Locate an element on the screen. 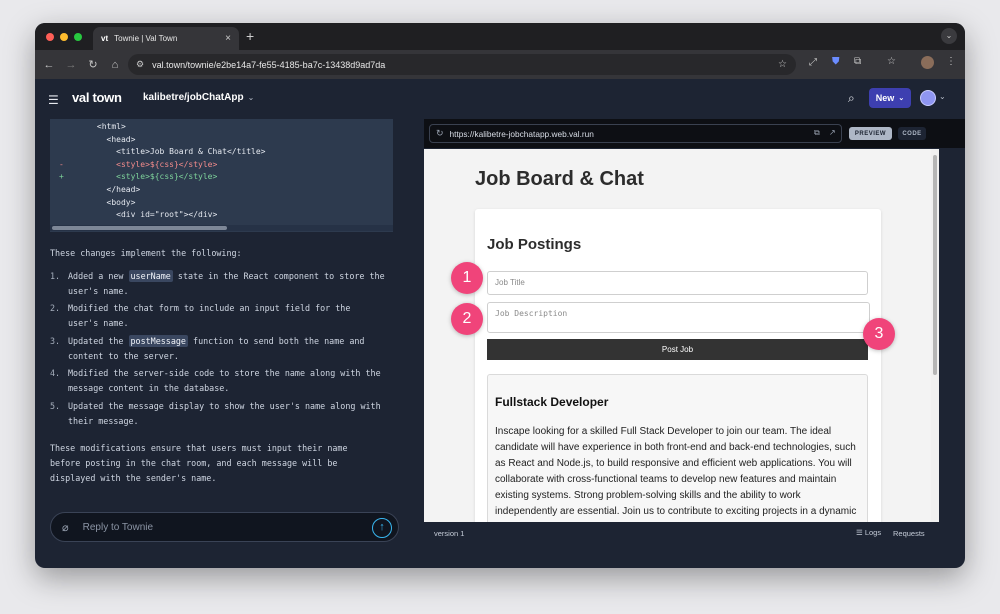 This screenshot has height=614, width=1000. logs-button: ☰ Logs is located at coordinates (868, 532).